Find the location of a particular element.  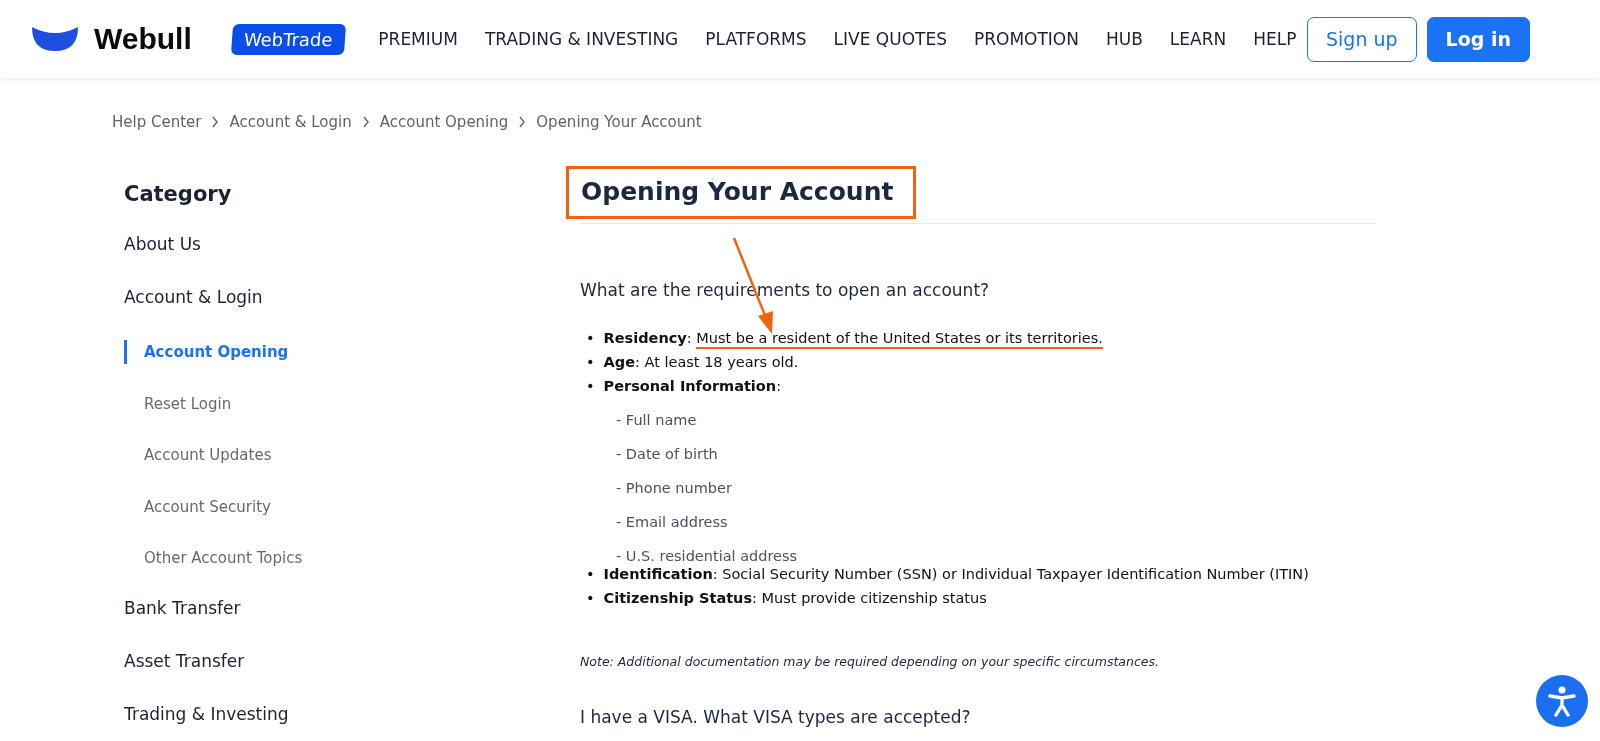

requirement-detail: - U.S. residential address is located at coordinates (707, 556).